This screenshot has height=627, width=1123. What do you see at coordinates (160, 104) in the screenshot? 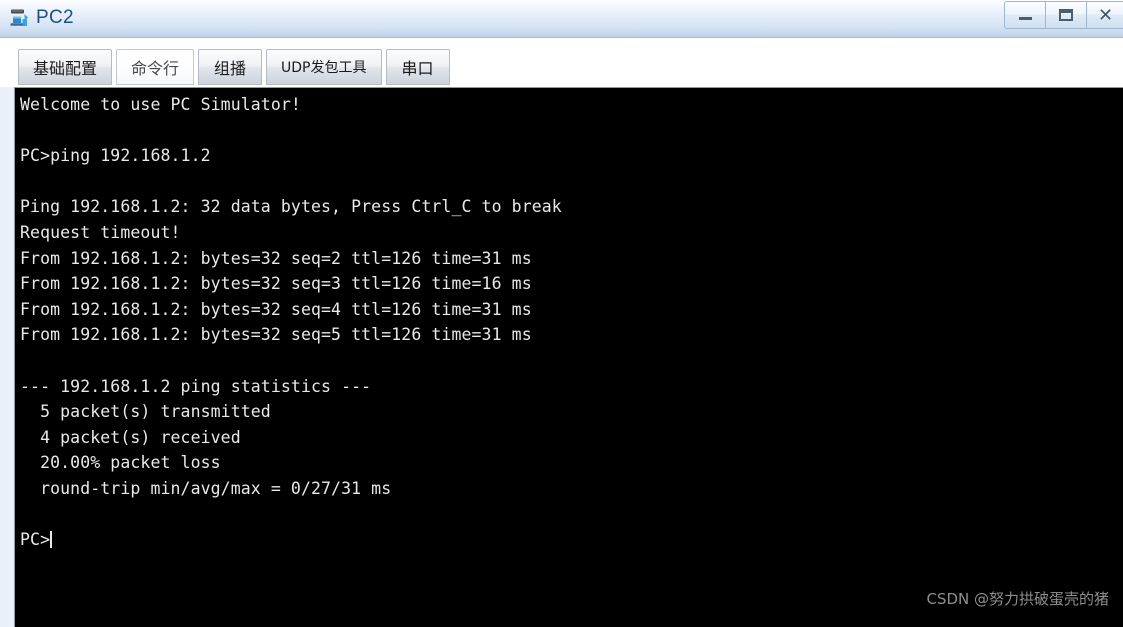
I see `terminal-line: Welcome to use PC Simulator!` at bounding box center [160, 104].